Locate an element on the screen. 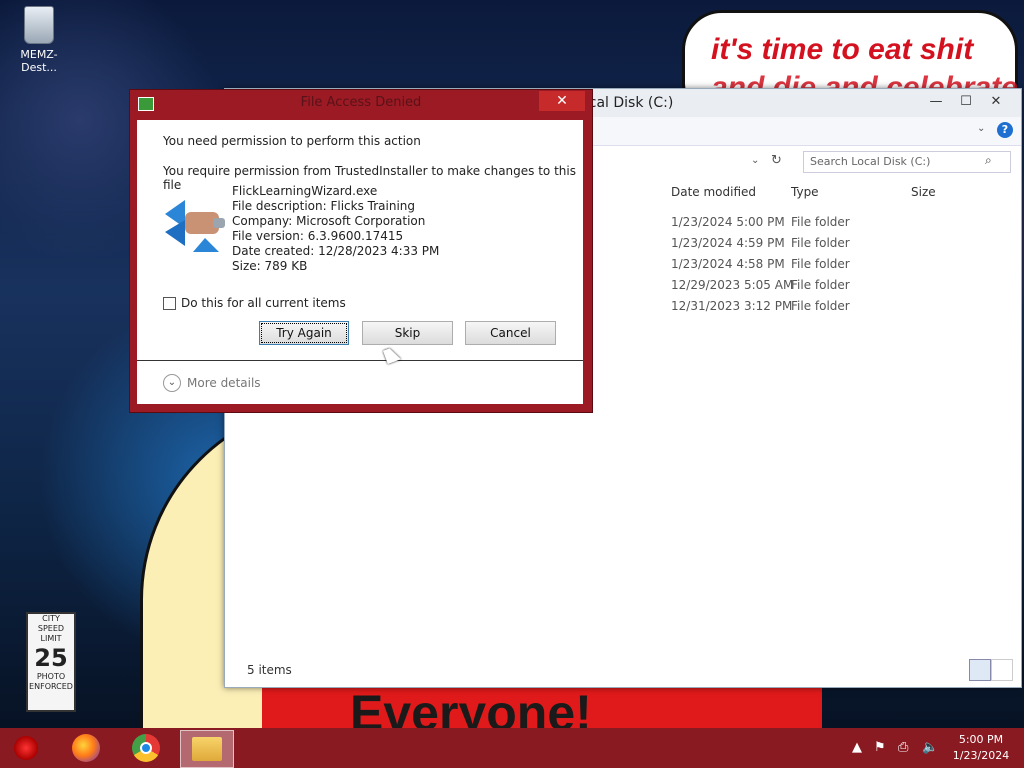 This screenshot has width=1024, height=768. close-button: ✕ is located at coordinates (996, 102).